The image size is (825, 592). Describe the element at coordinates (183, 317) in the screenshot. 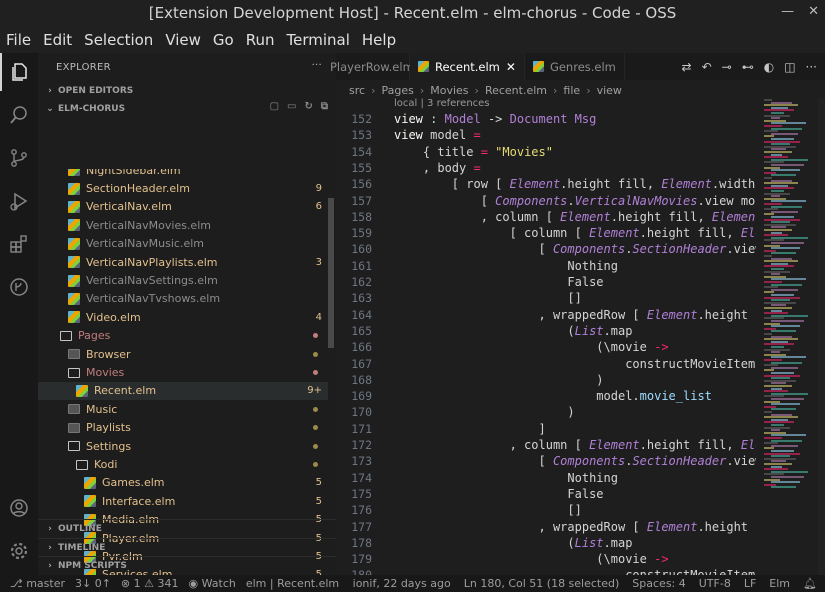

I see `tree-file: Video.elm 4` at that location.